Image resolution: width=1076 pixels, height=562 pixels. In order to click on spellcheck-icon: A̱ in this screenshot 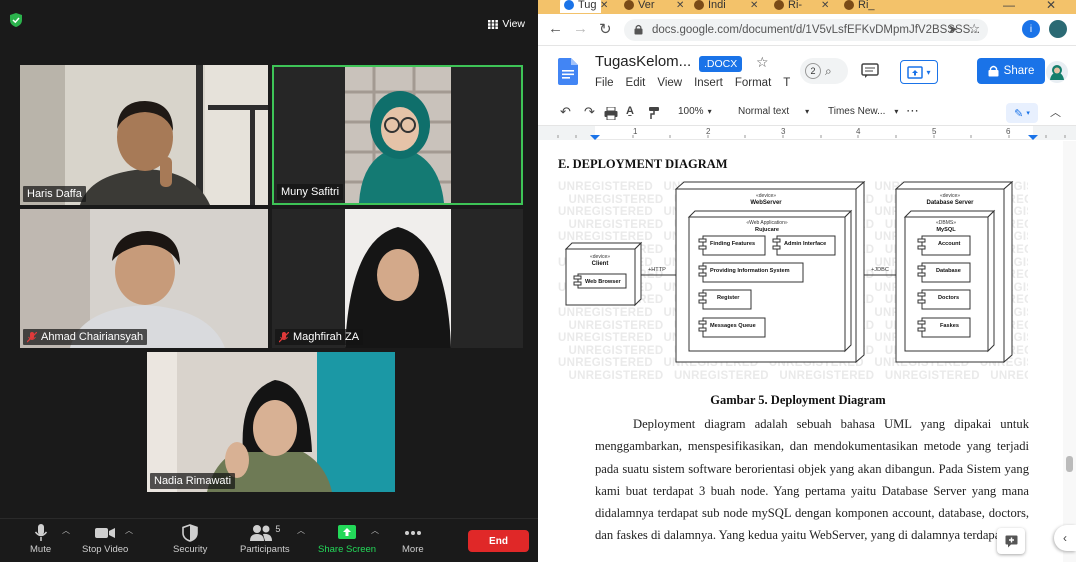, I will do `click(630, 111)`.